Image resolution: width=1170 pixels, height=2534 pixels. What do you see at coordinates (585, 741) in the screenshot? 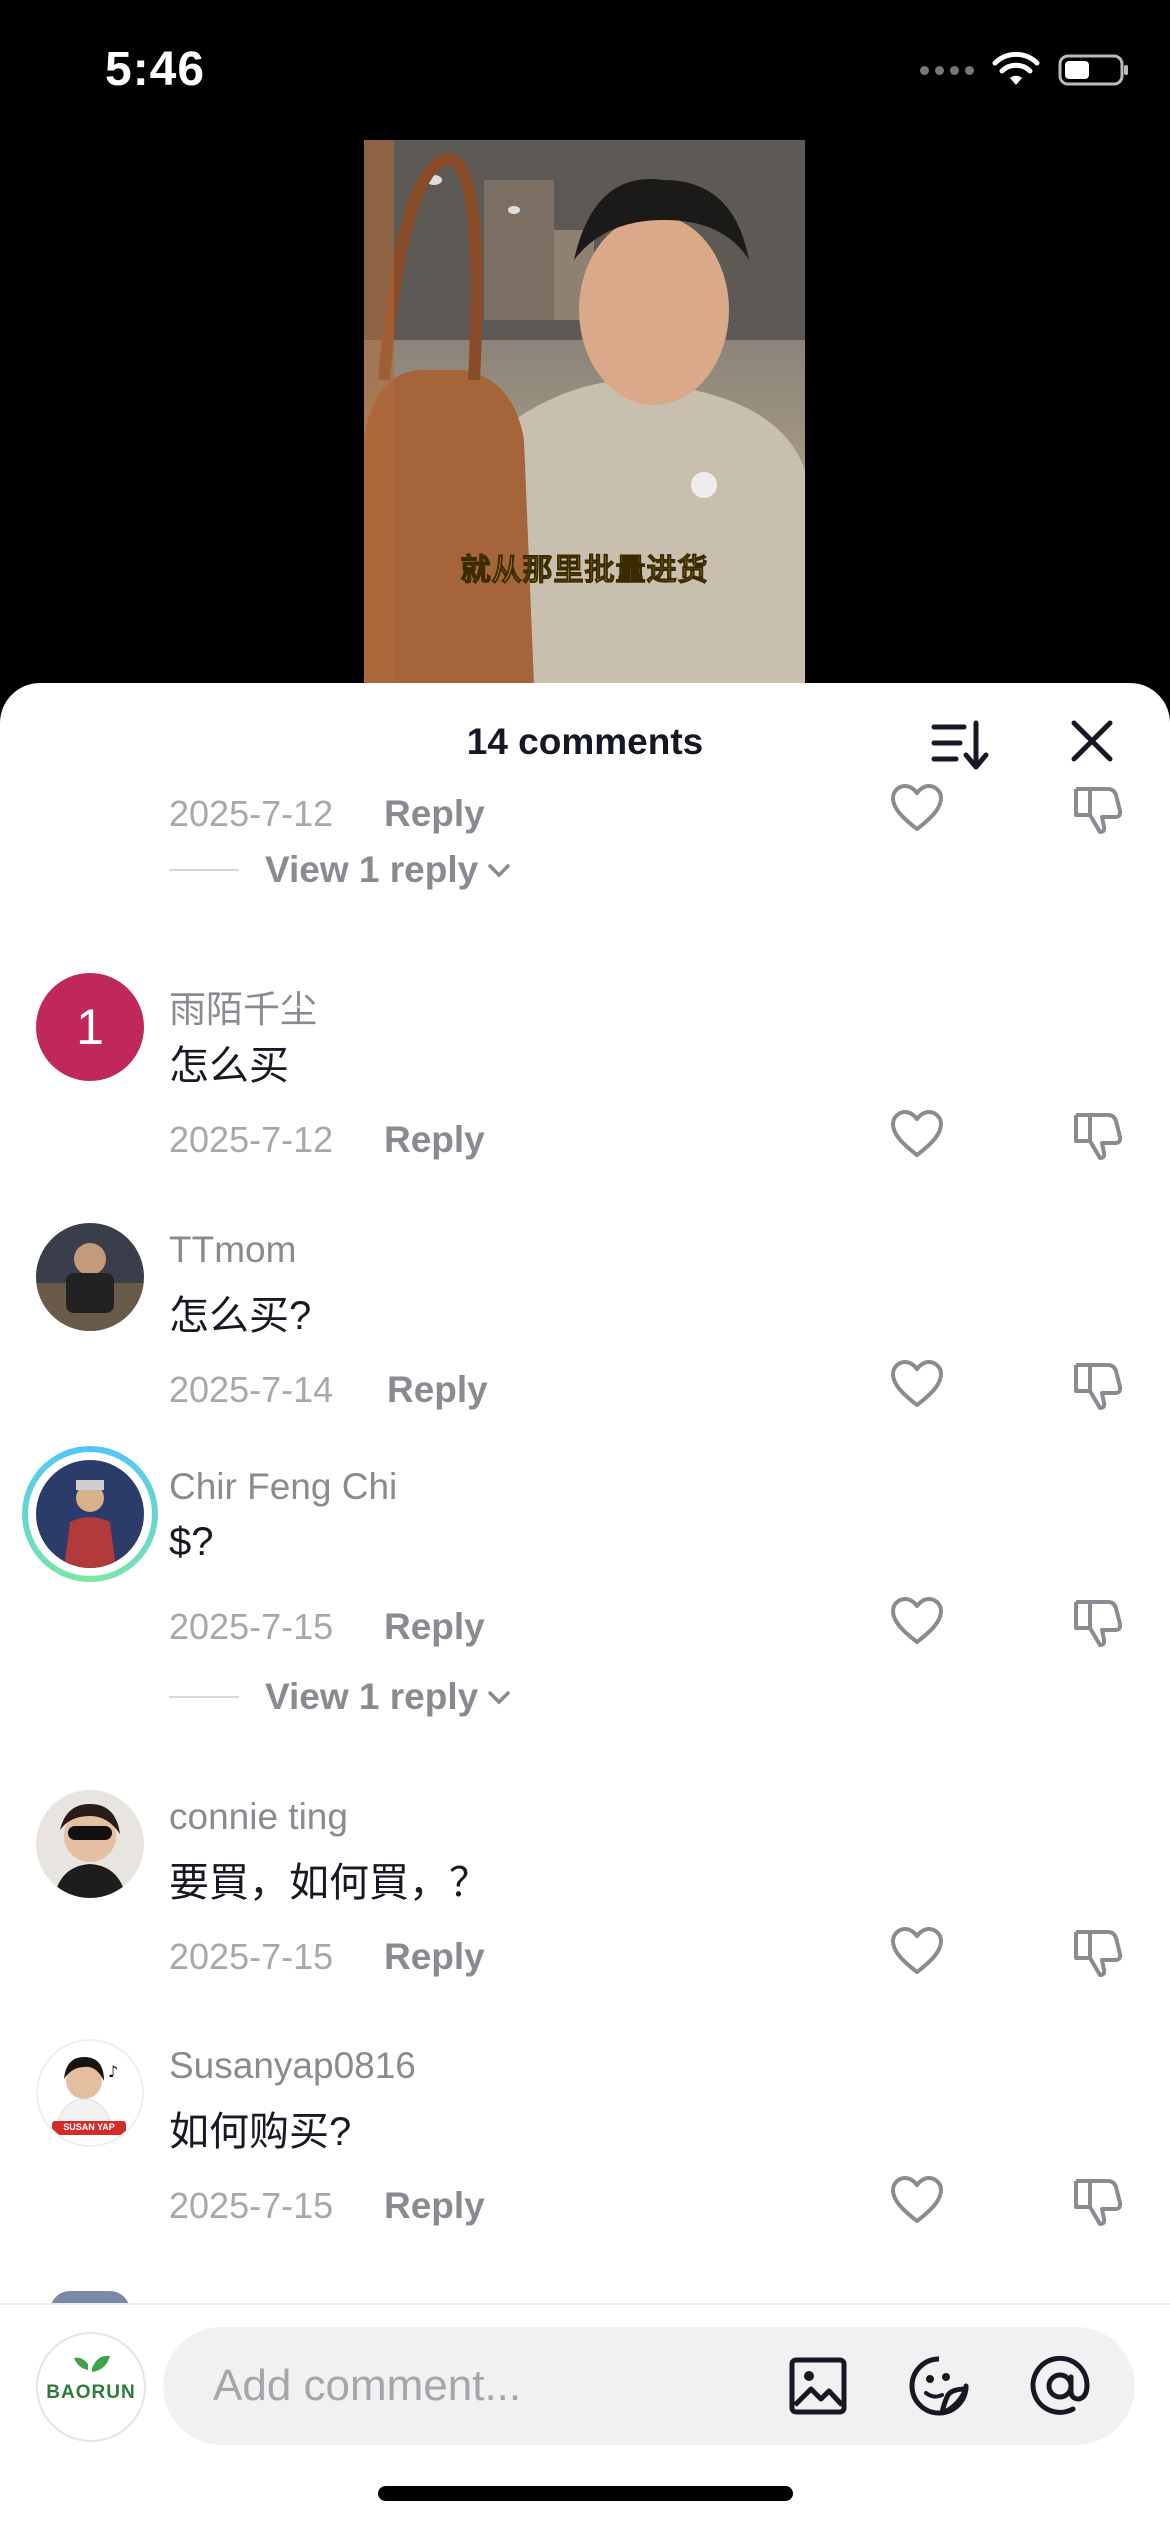
I see `comments-count: 14 comments` at bounding box center [585, 741].